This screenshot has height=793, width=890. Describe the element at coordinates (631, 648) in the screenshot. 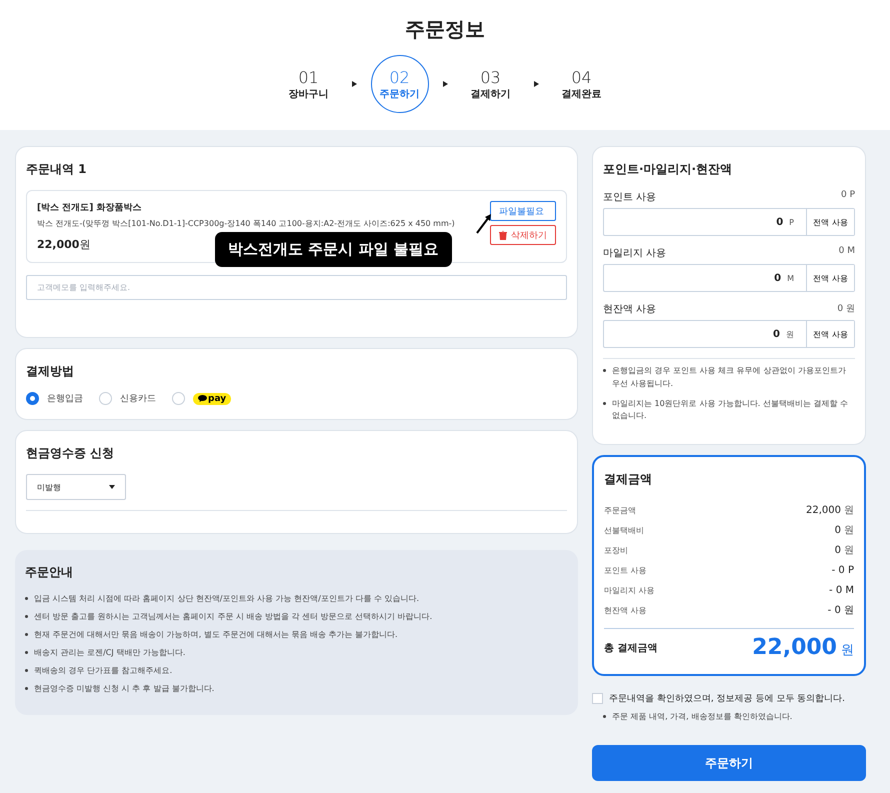

I see `total-label: 총 결제금액` at that location.